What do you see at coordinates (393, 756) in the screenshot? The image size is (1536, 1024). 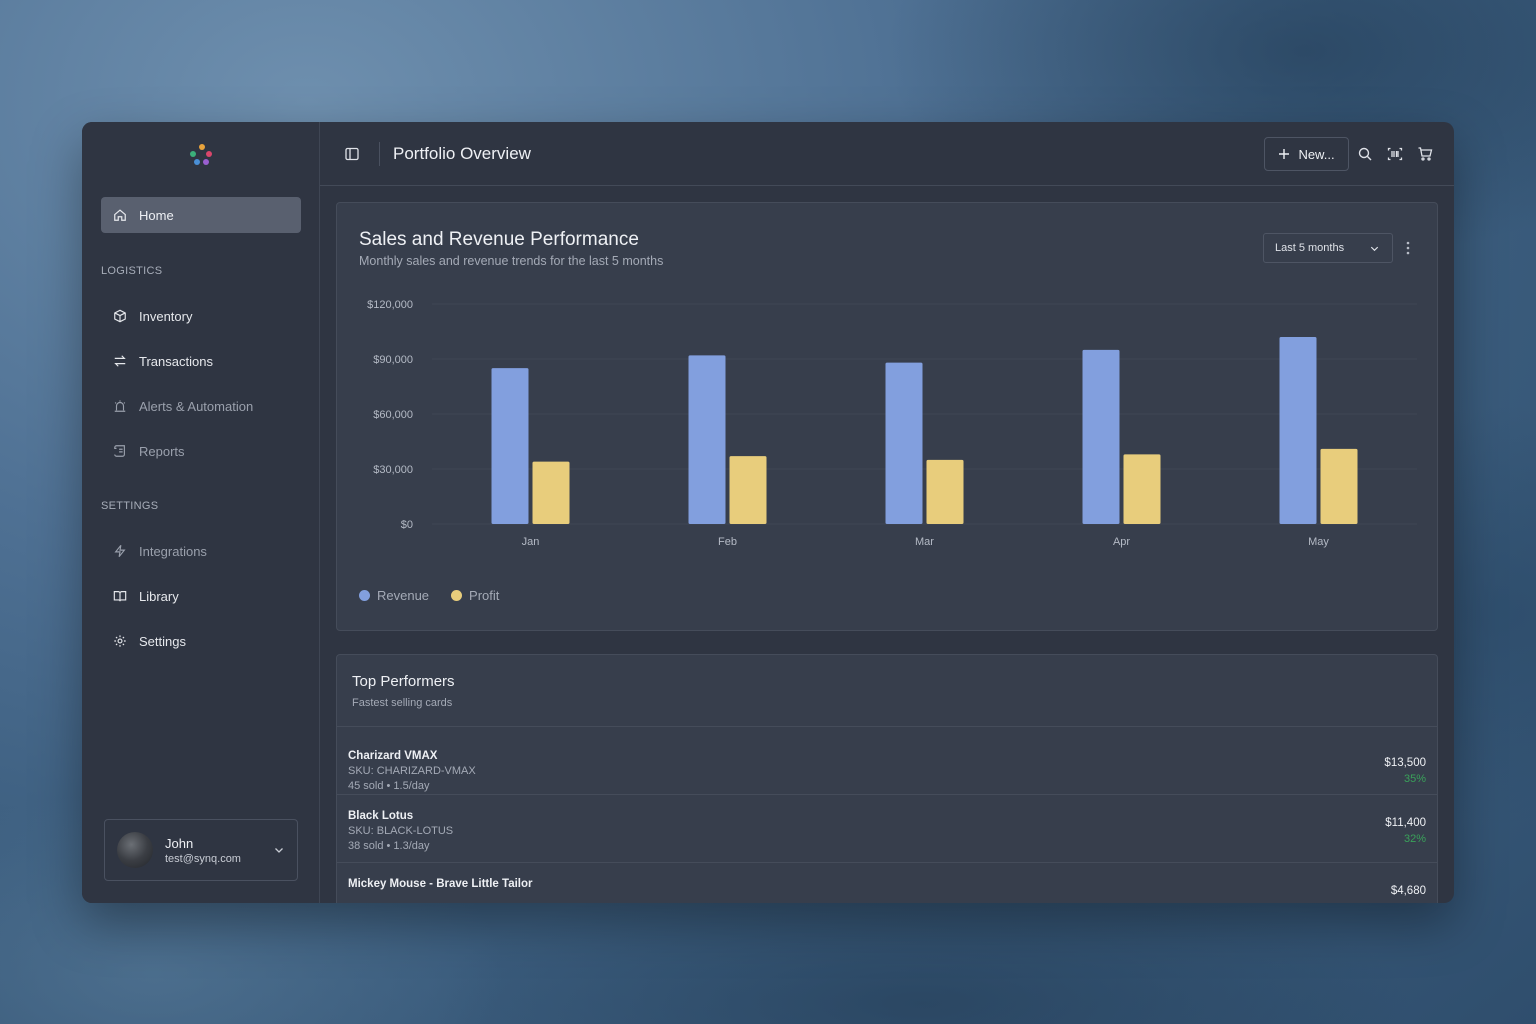 I see `card-name: Charizard VMAX` at bounding box center [393, 756].